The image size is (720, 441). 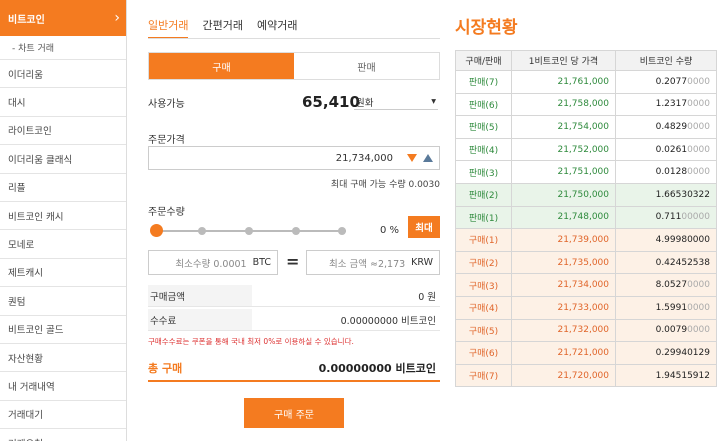 What do you see at coordinates (294, 413) in the screenshot?
I see `buy-order-button: 구매 주문` at bounding box center [294, 413].